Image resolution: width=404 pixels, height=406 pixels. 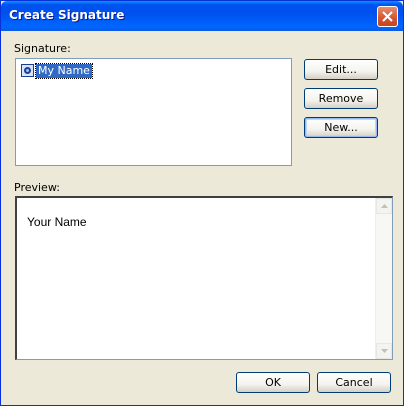 I want to click on chevron-up-icon, so click(x=384, y=206).